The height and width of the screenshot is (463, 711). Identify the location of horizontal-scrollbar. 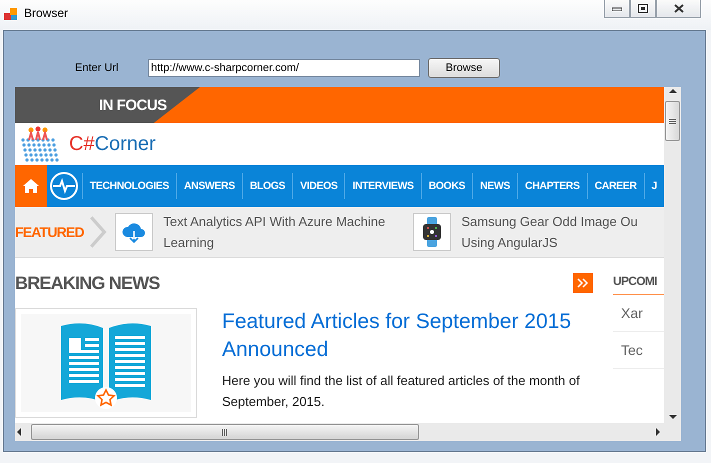
(339, 432).